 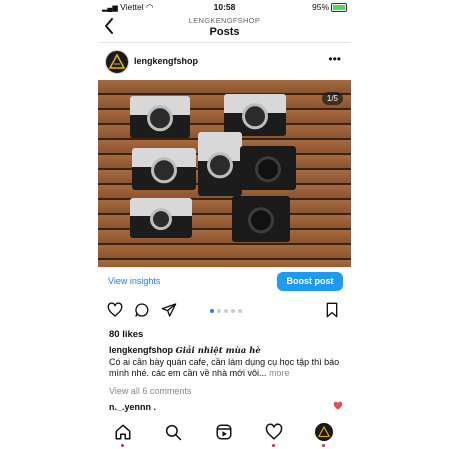 What do you see at coordinates (274, 432) in the screenshot?
I see `activity-heart-icon` at bounding box center [274, 432].